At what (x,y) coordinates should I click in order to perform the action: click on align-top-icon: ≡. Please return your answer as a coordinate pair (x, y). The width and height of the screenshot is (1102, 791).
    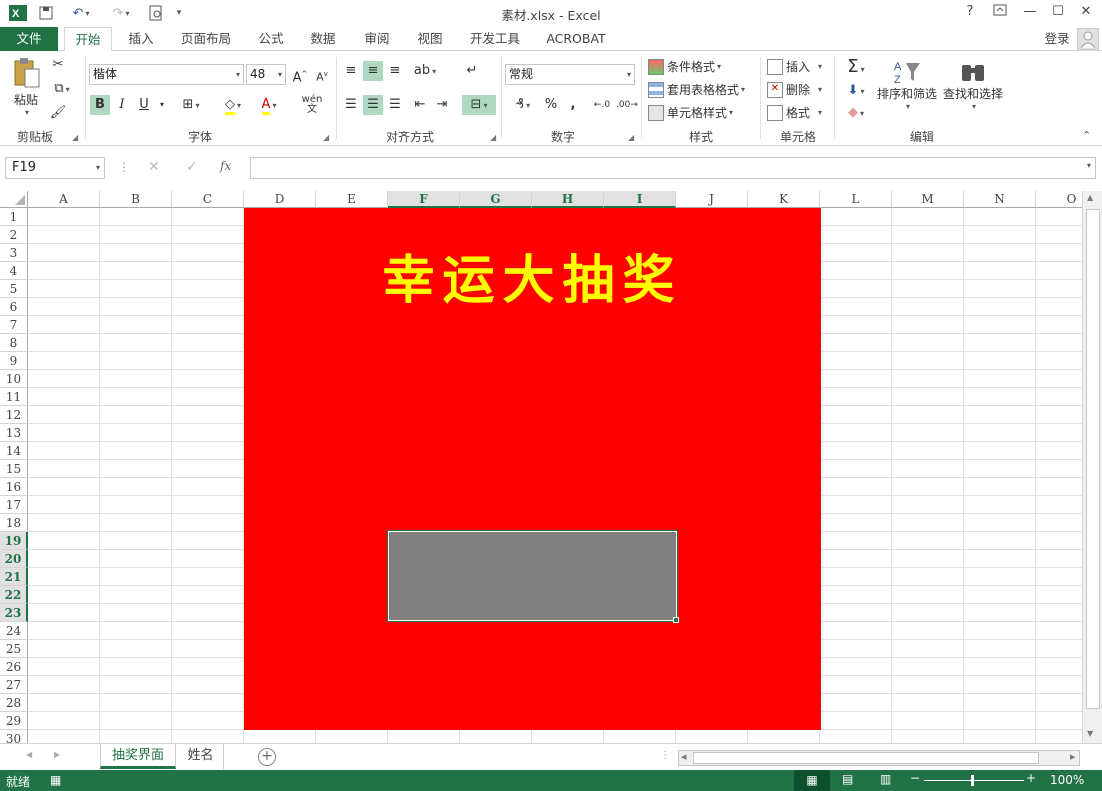
    Looking at the image, I should click on (351, 71).